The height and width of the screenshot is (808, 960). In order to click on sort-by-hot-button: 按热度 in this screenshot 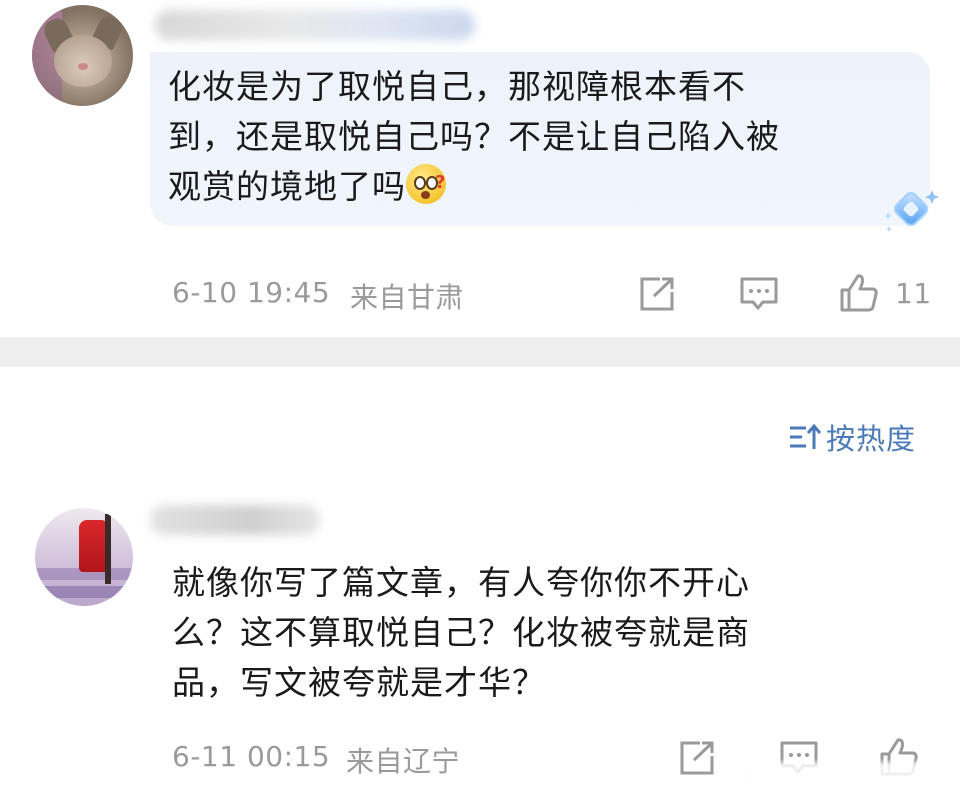, I will do `click(852, 437)`.